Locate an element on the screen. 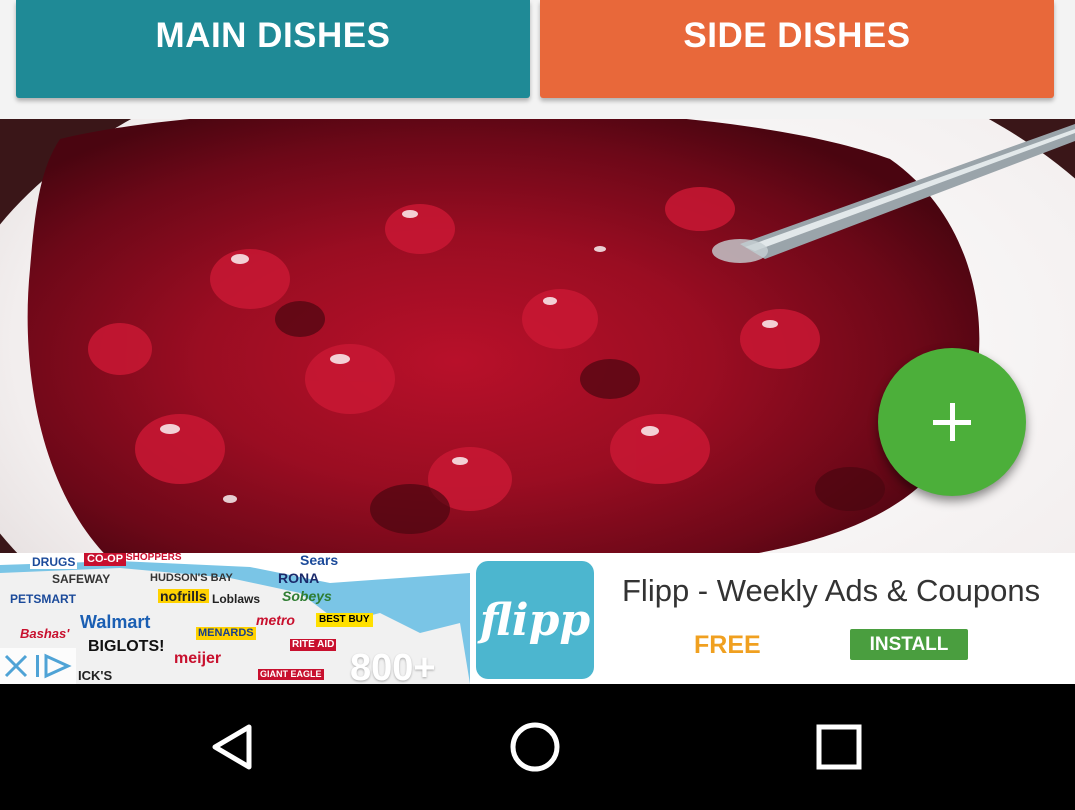 Image resolution: width=1075 pixels, height=810 pixels. home-circle-icon is located at coordinates (535, 747).